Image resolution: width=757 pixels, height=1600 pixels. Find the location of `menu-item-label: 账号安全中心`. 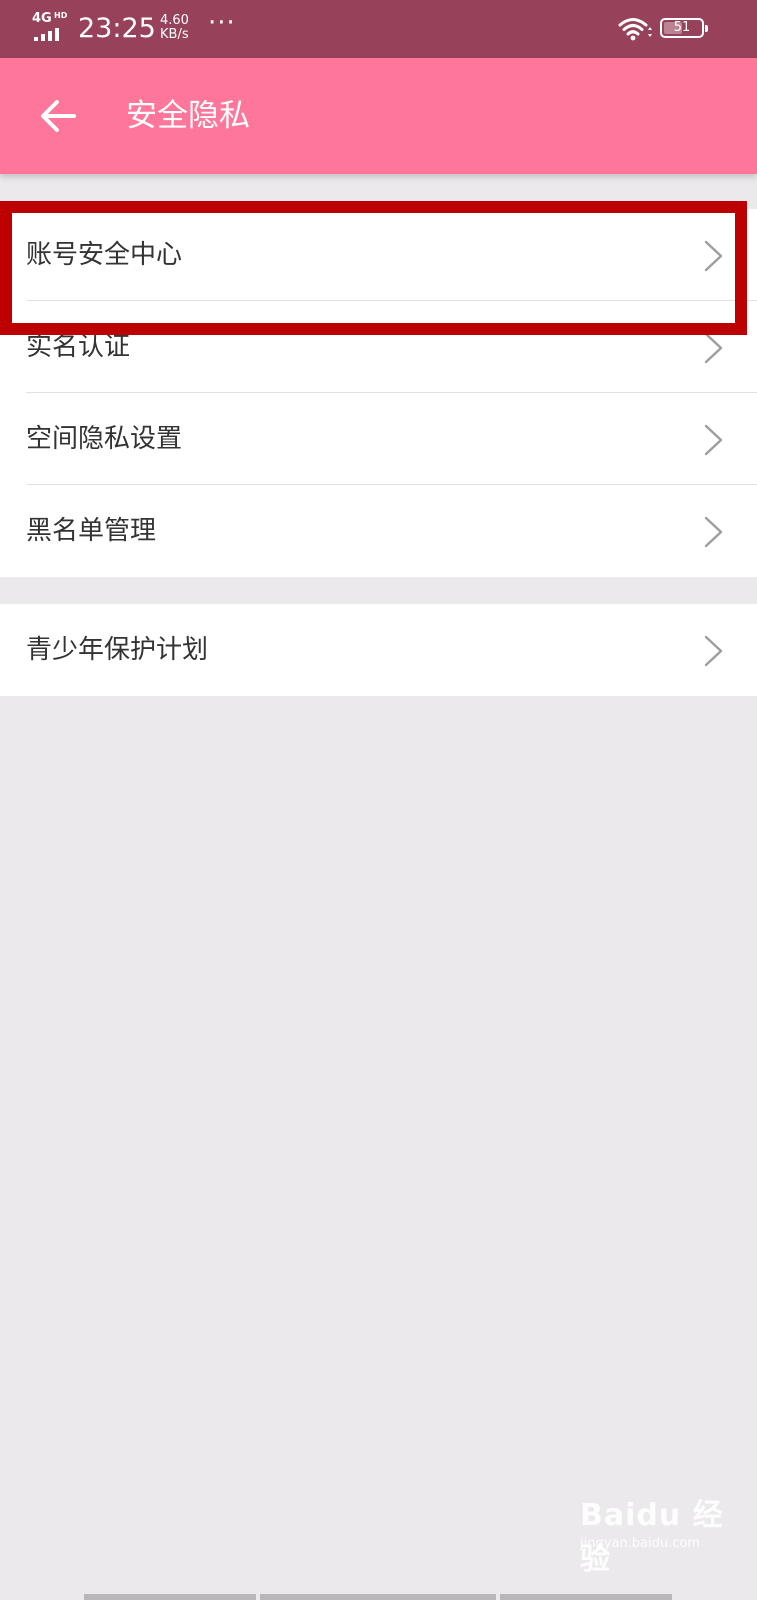

menu-item-label: 账号安全中心 is located at coordinates (104, 255).